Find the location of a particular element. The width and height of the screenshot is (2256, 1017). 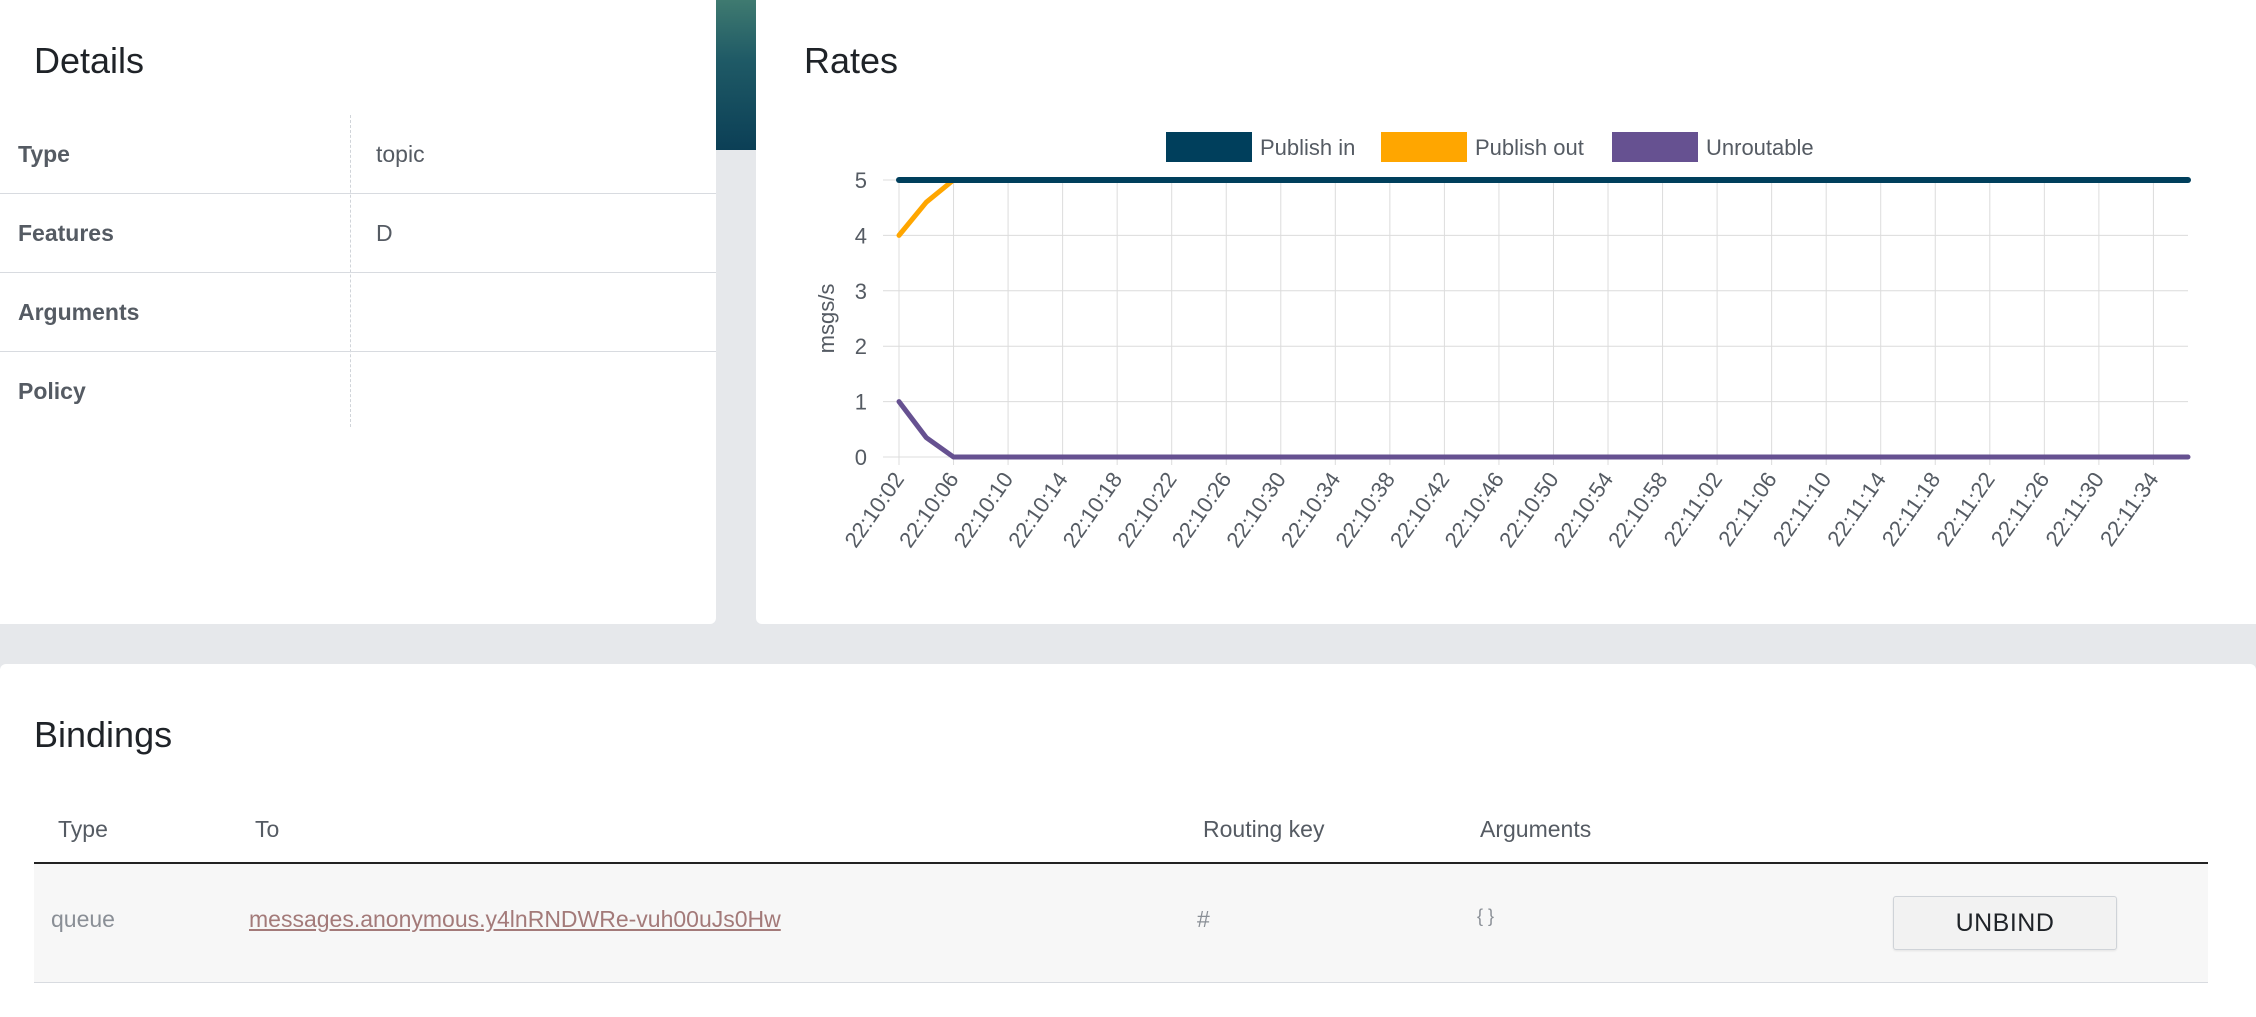

y-axis-label: msgs/s is located at coordinates (826, 319).